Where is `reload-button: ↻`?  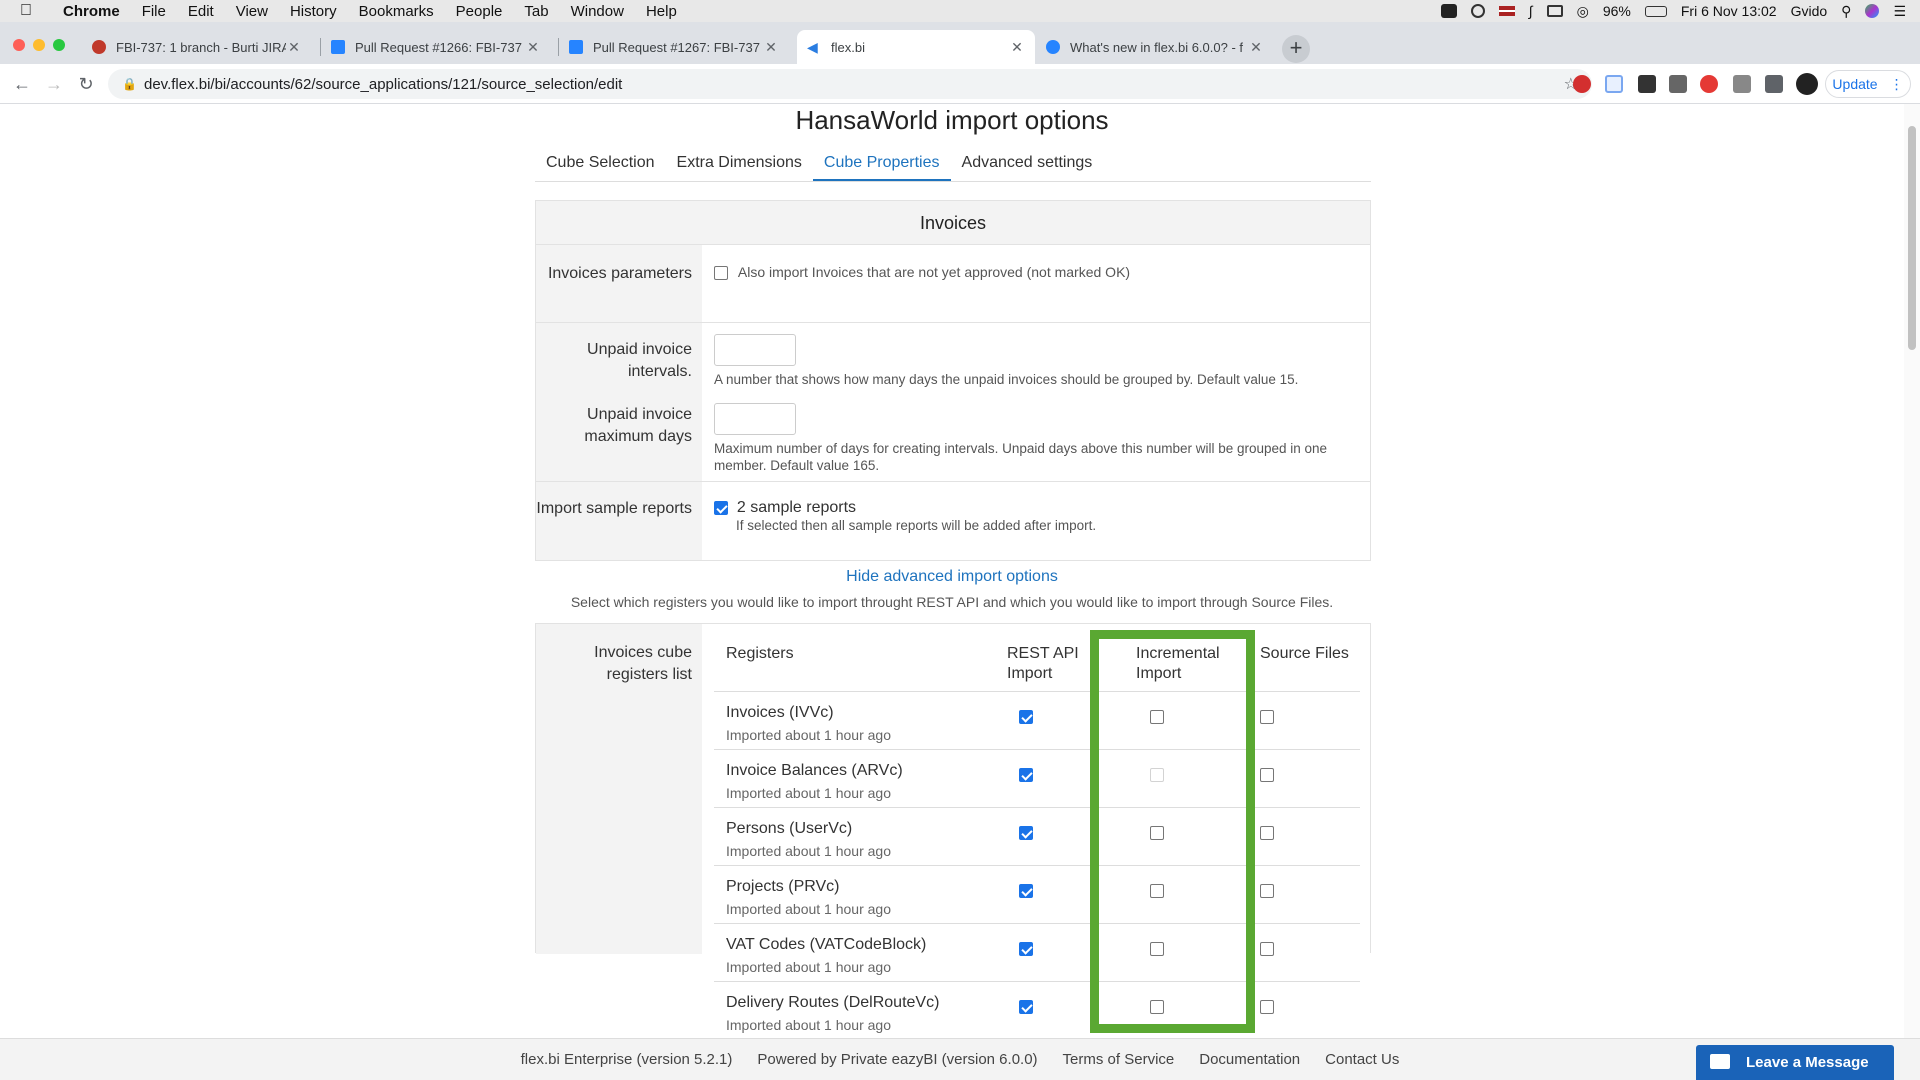 reload-button: ↻ is located at coordinates (86, 84).